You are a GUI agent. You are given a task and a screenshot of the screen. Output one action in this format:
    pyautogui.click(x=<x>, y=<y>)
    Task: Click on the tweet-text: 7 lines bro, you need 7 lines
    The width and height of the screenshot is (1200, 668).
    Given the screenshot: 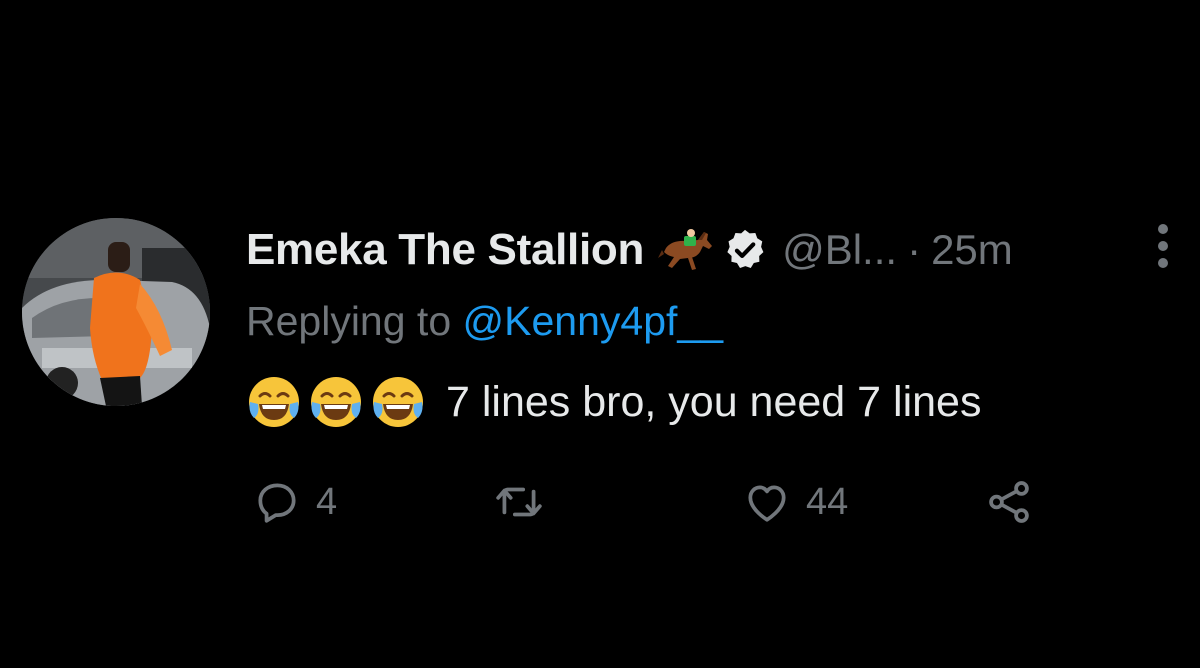 What is the action you would take?
    pyautogui.click(x=714, y=401)
    